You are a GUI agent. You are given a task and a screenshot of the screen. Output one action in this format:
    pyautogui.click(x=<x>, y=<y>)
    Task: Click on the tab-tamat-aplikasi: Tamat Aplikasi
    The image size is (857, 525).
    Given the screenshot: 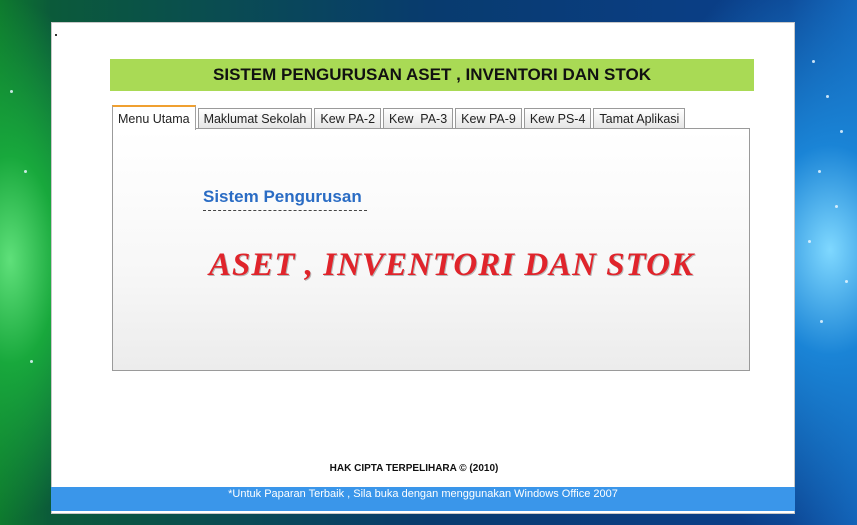 What is the action you would take?
    pyautogui.click(x=639, y=118)
    